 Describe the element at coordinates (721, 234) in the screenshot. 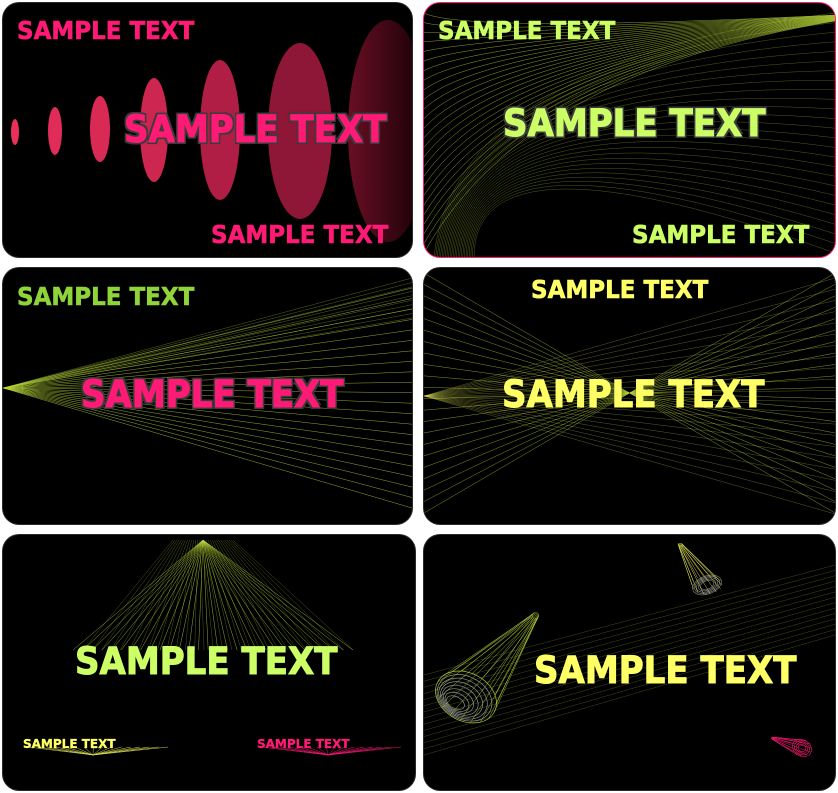

I see `card-2-bottom-text: SAMPLE TEXT` at that location.